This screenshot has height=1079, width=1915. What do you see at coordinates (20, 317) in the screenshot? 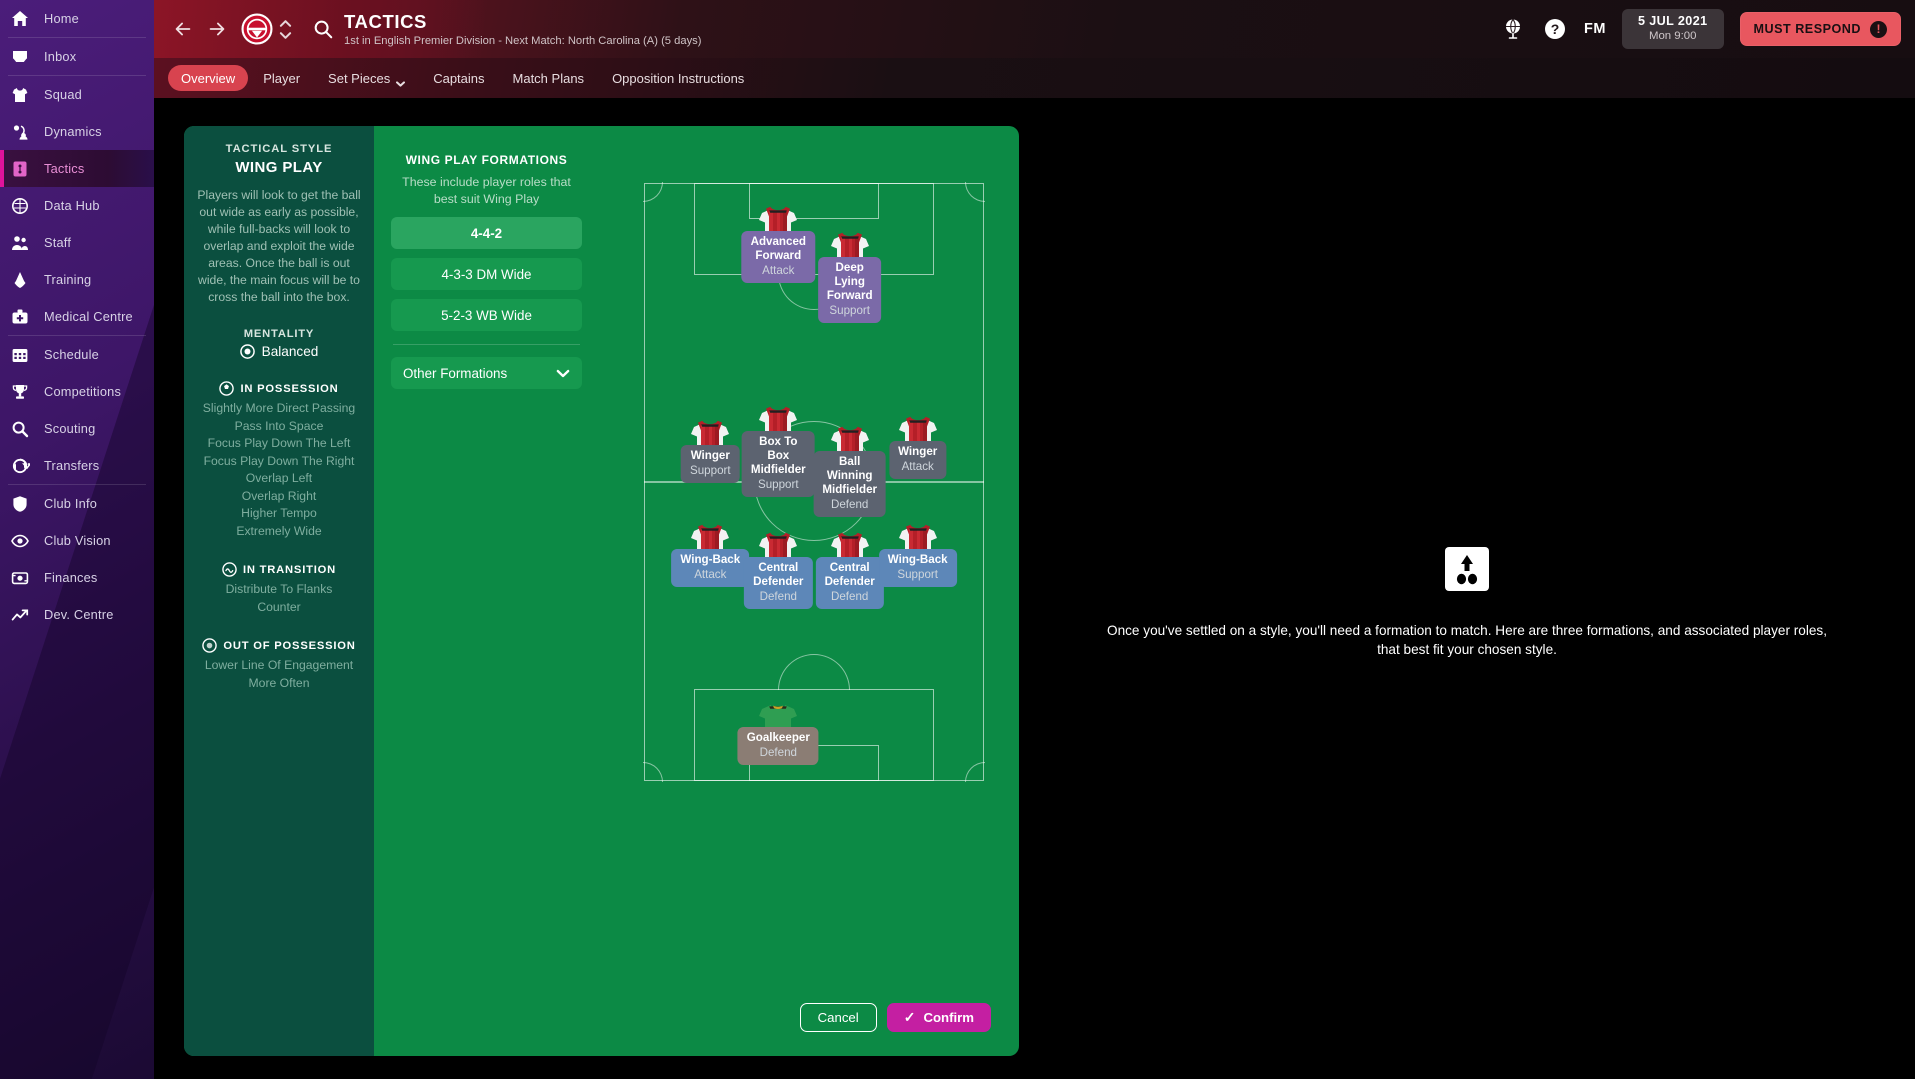
I see `medical-icon` at bounding box center [20, 317].